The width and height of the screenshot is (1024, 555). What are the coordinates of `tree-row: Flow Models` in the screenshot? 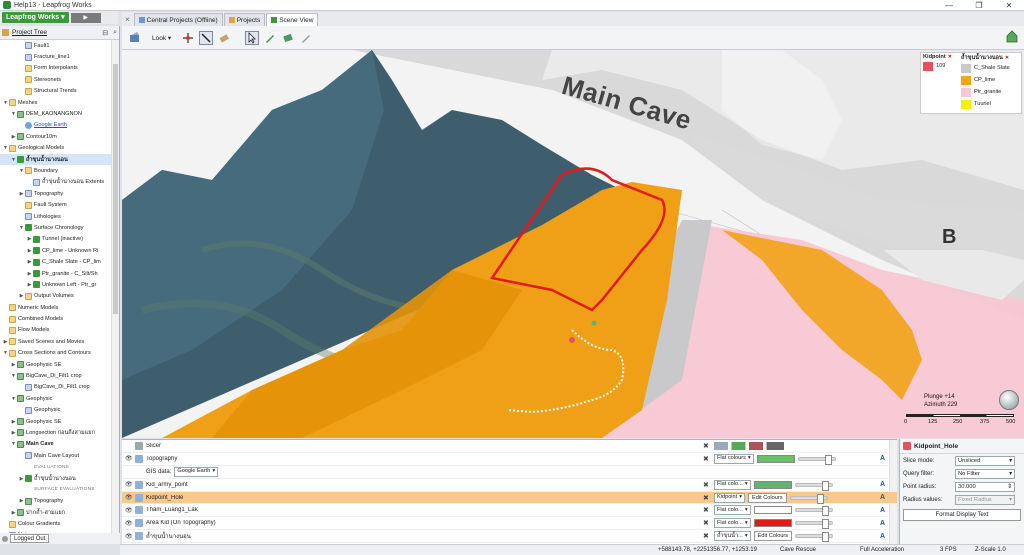 It's located at (56, 330).